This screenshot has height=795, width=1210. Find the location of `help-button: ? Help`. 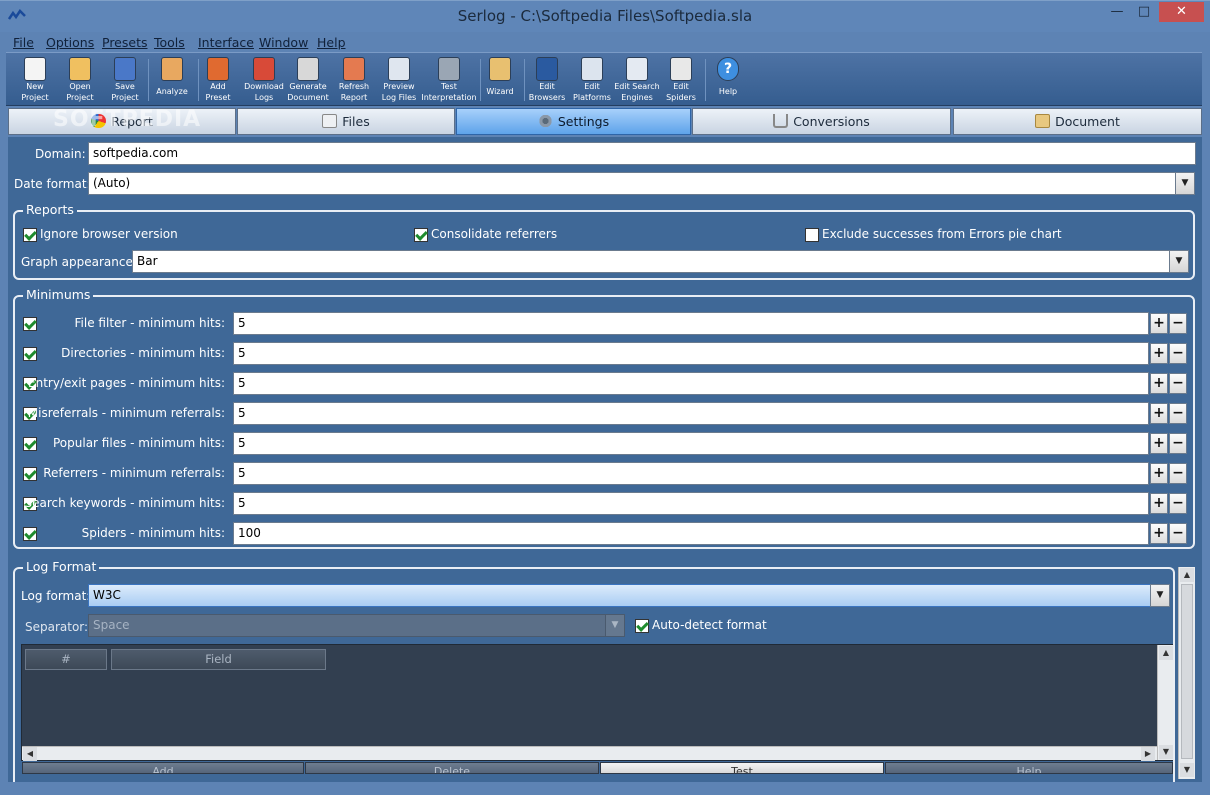

help-button: ? Help is located at coordinates (728, 80).